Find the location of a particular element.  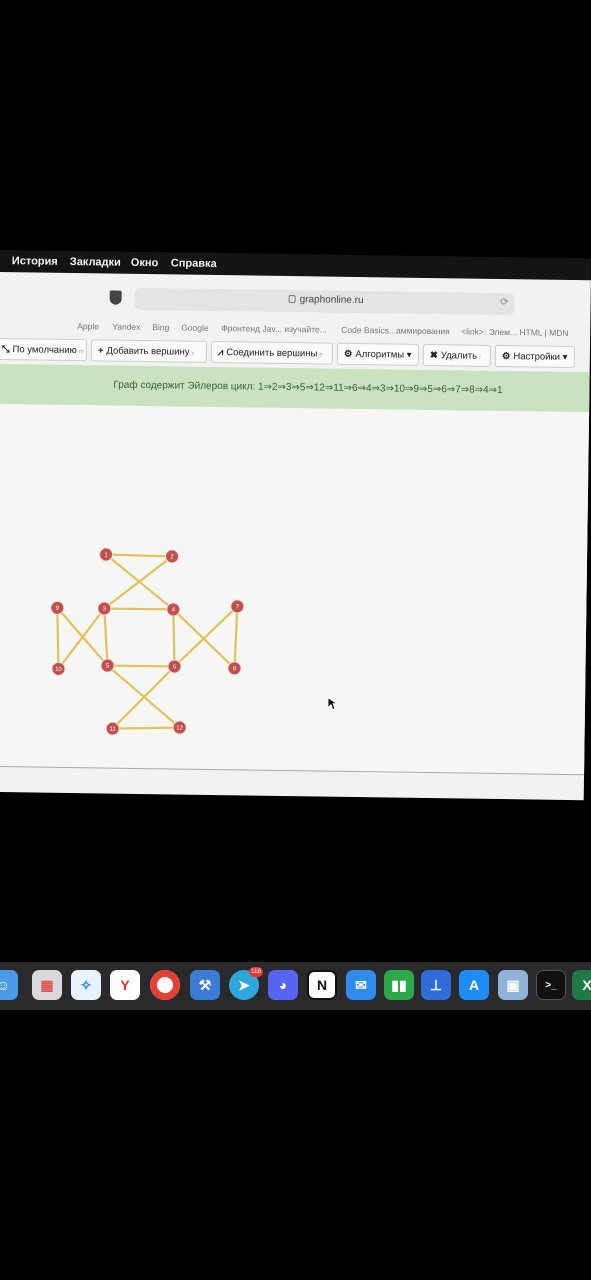

graph-vertex-2: 2 is located at coordinates (172, 556).